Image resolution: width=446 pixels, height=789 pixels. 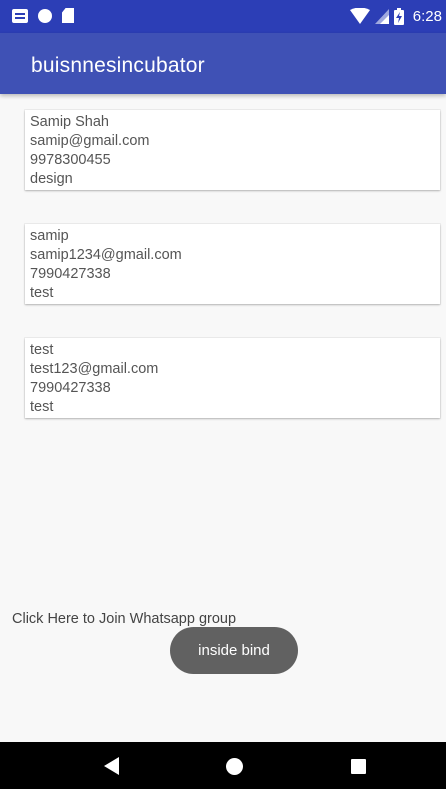 What do you see at coordinates (70, 160) in the screenshot?
I see `contact-phone: 9978300455` at bounding box center [70, 160].